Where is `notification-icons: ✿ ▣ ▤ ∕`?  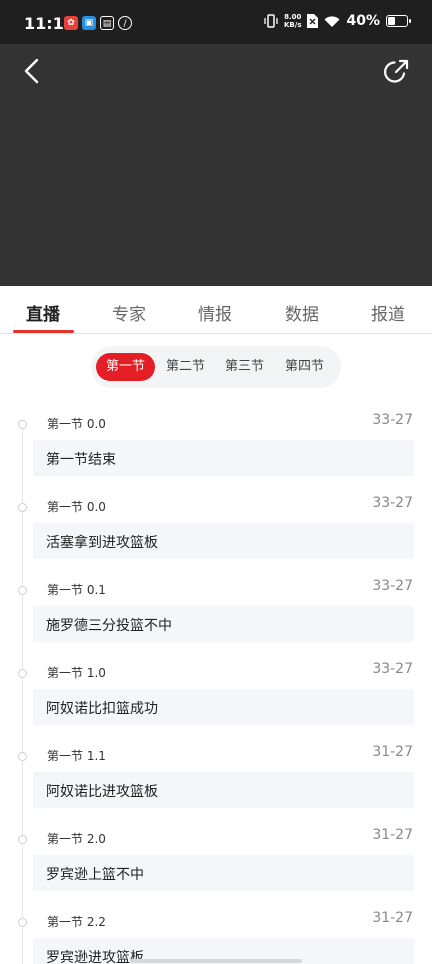
notification-icons: ✿ ▣ ▤ ∕ is located at coordinates (98, 23).